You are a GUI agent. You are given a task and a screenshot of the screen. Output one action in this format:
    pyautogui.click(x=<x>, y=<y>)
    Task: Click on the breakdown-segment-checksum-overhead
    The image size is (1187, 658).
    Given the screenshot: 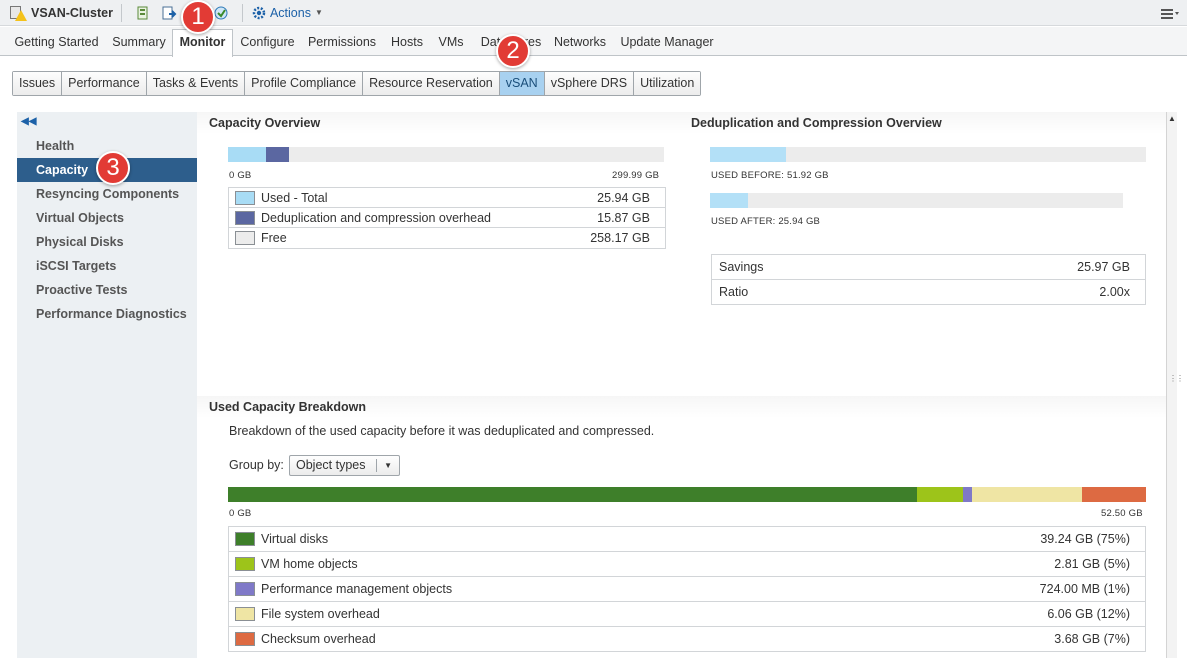 What is the action you would take?
    pyautogui.click(x=1114, y=494)
    